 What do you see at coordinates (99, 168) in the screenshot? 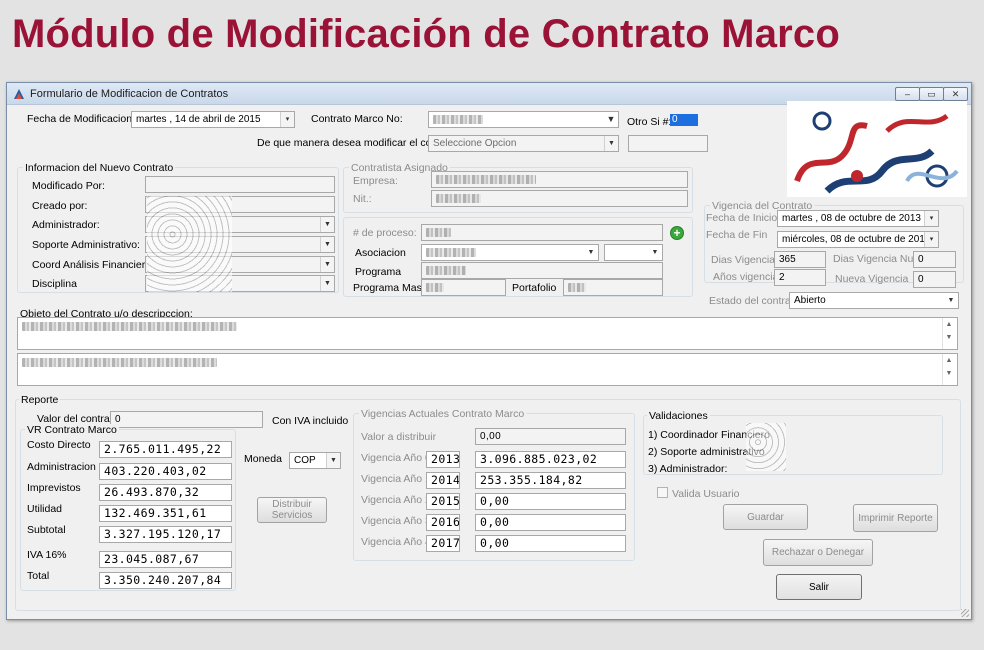
I see `nuevo-contrato-title: Informacion del Nuevo Contrato` at bounding box center [99, 168].